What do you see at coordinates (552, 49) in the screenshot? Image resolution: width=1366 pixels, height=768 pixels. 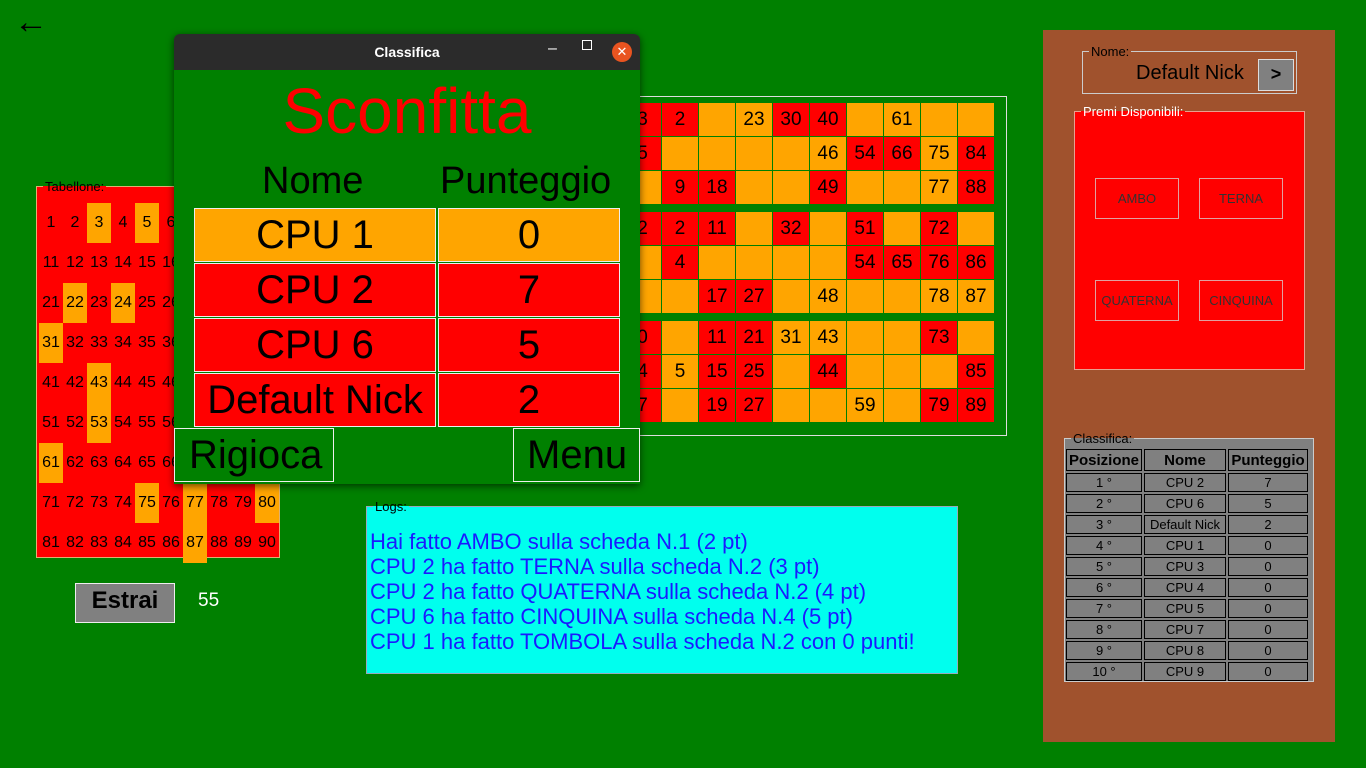 I see `minimize-icon: –` at bounding box center [552, 49].